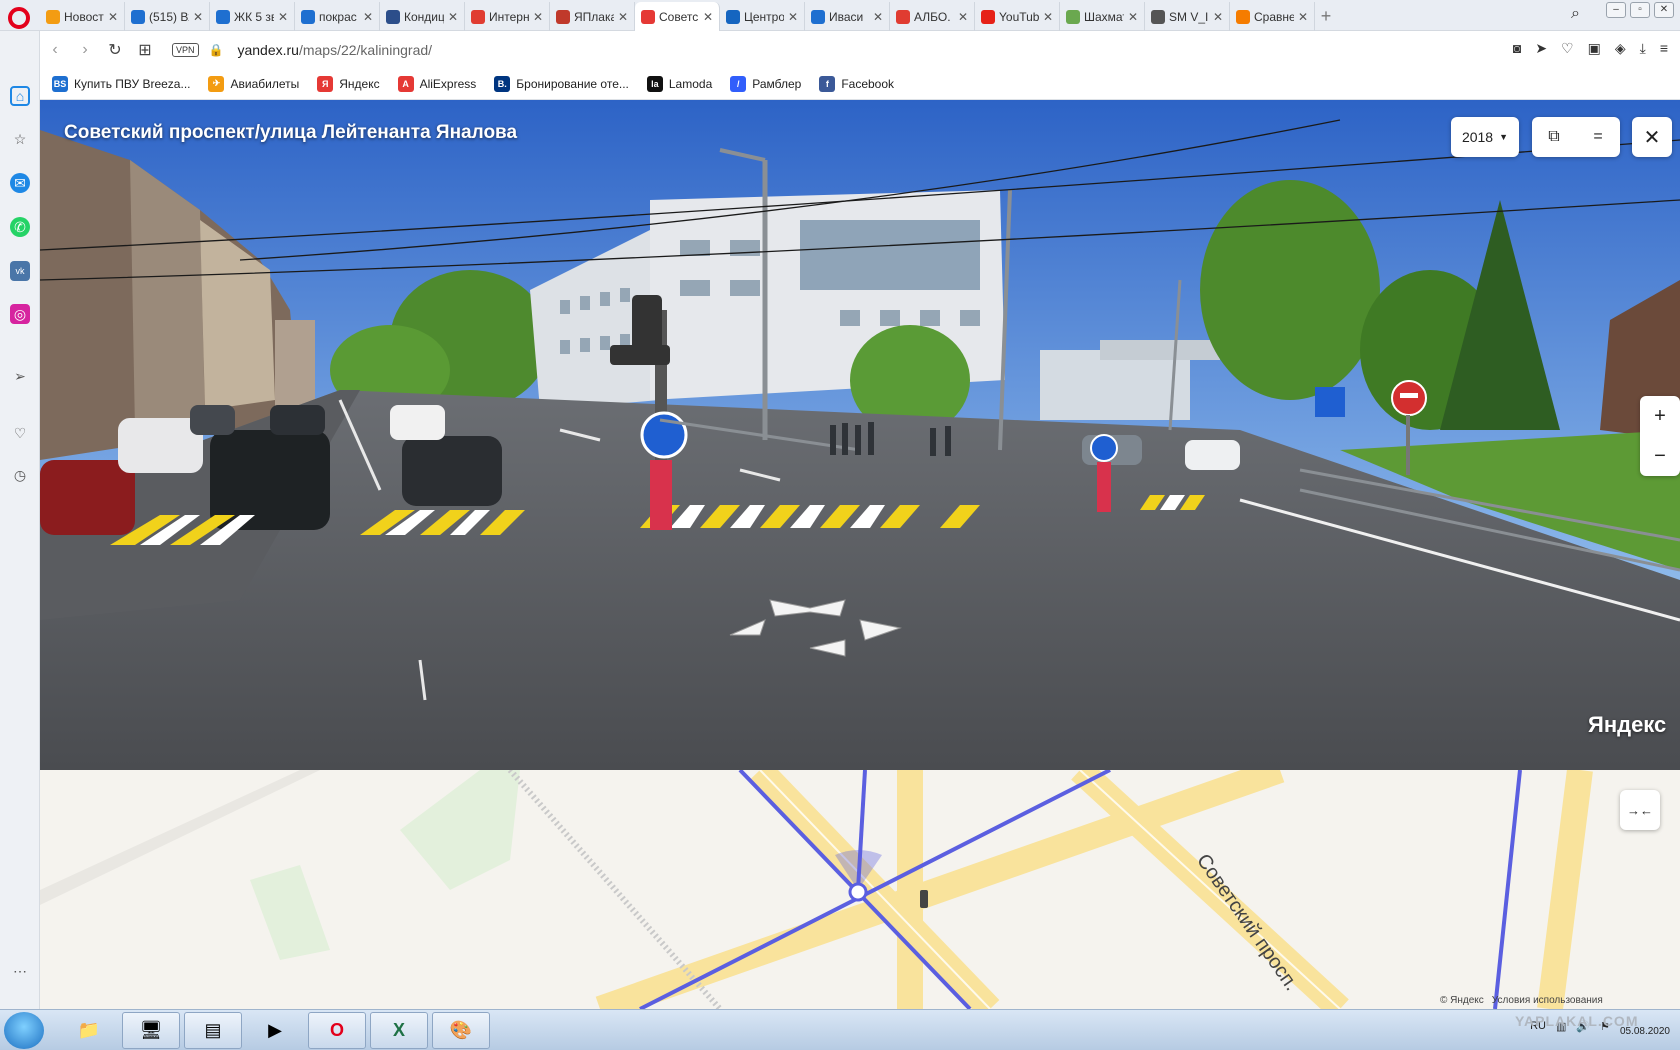  I want to click on share-icon: ⧉, so click(1554, 137).